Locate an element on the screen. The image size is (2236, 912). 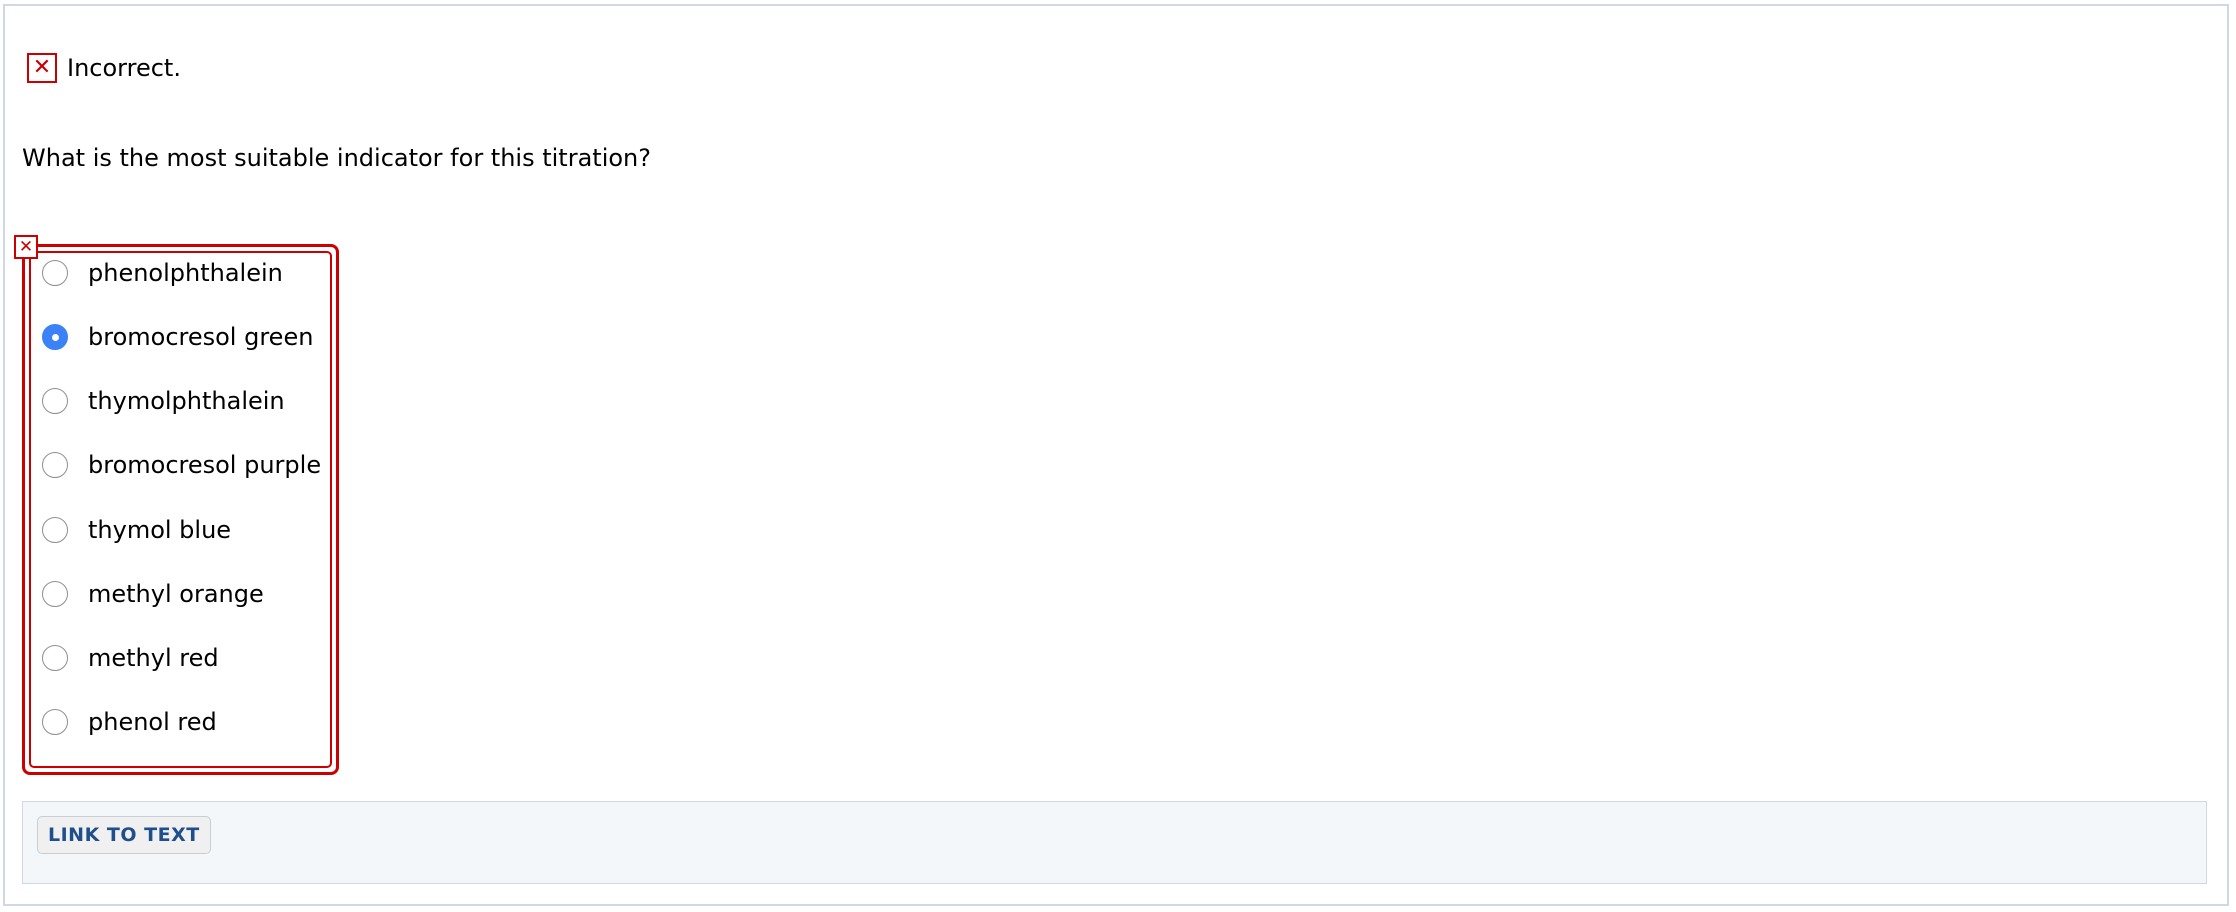
x-mark-icon: ✕ is located at coordinates (42, 68).